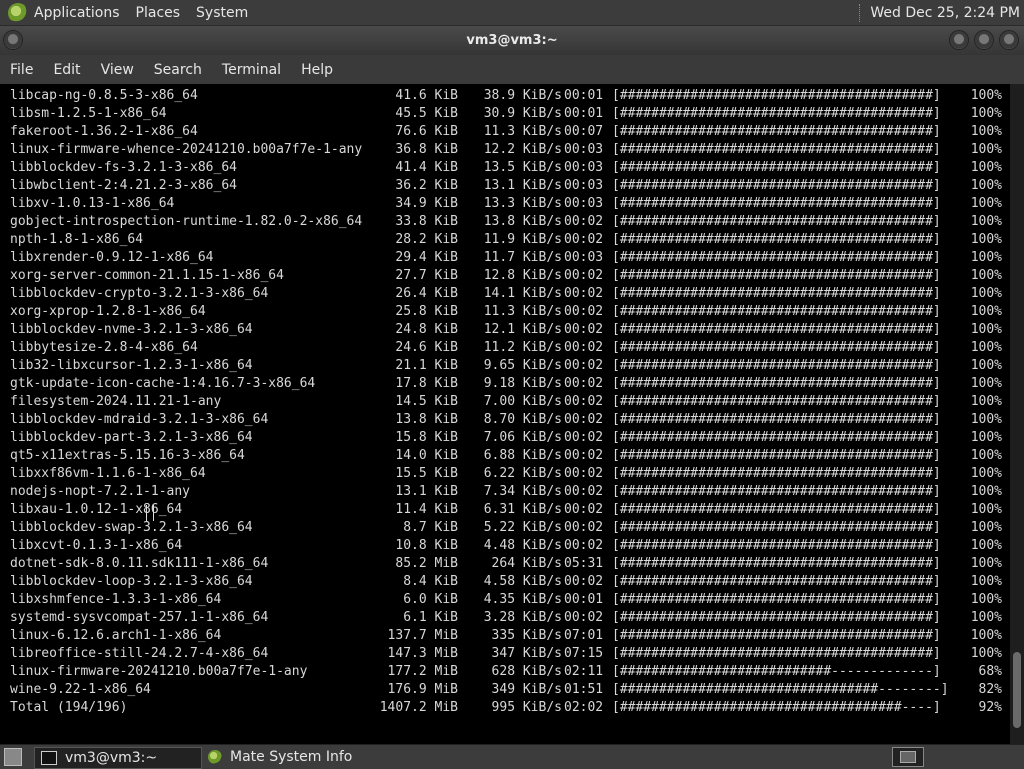 Image resolution: width=1024 pixels, height=769 pixels. What do you see at coordinates (426, 563) in the screenshot?
I see `package-size: 85.2 MiB` at bounding box center [426, 563].